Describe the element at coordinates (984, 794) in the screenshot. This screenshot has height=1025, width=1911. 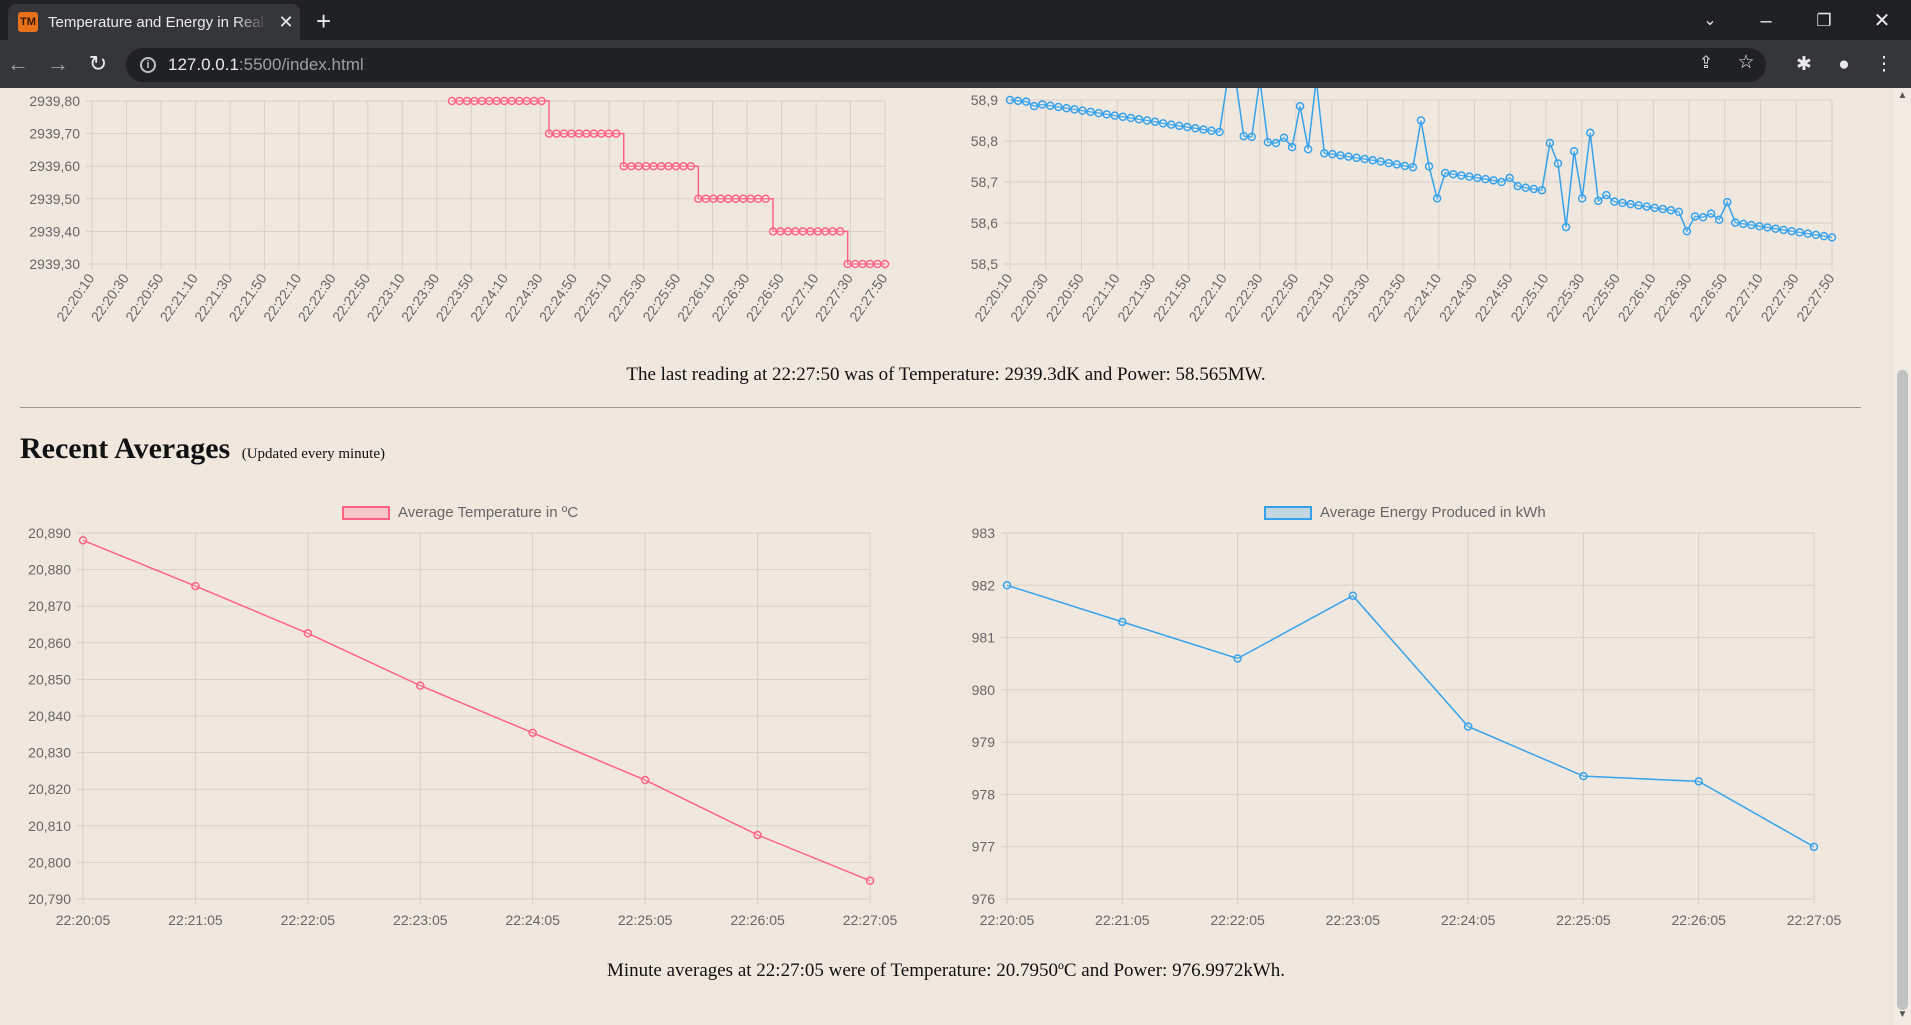
I see `y-tick-label: 978` at that location.